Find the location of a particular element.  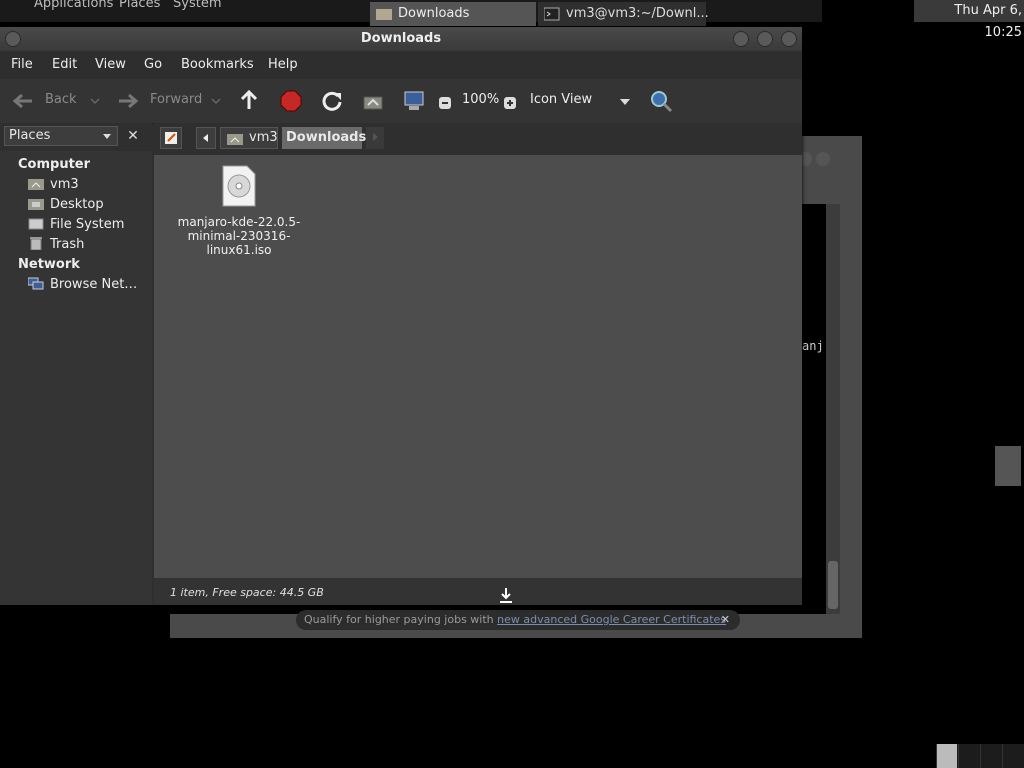

disc-image-icon is located at coordinates (239, 186).